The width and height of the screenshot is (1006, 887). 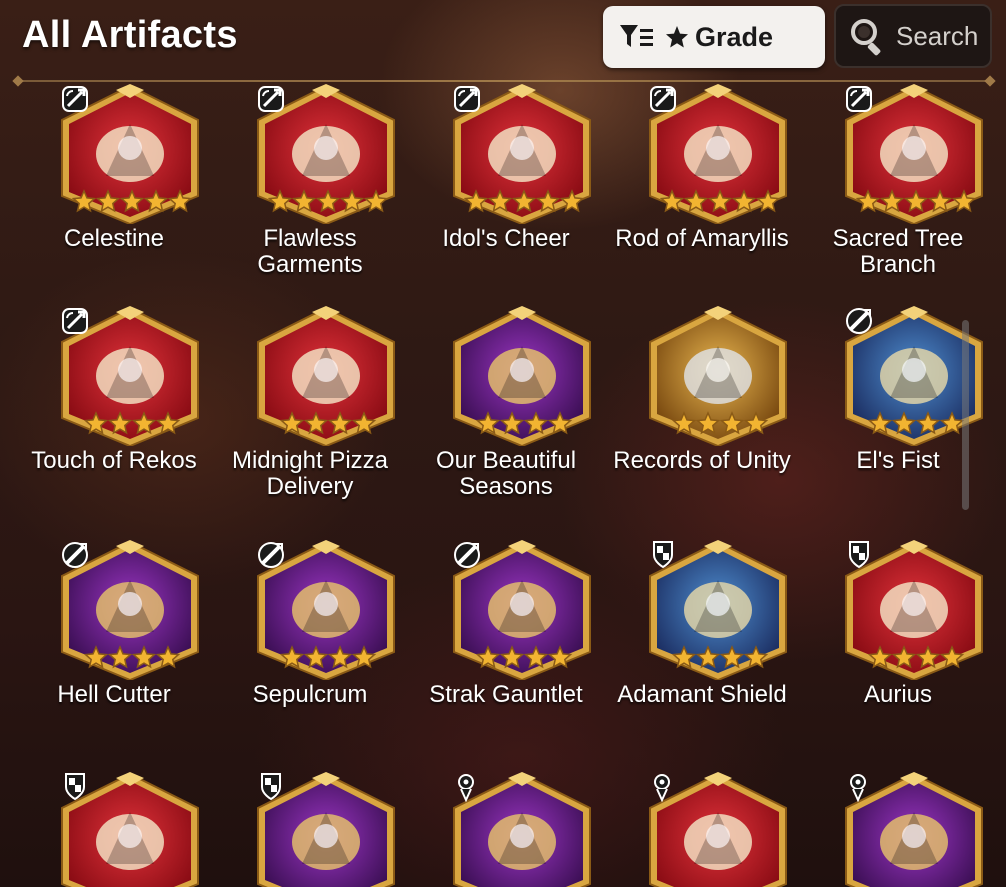 What do you see at coordinates (506, 473) in the screenshot?
I see `artifact-name: Our Beautiful Seasons` at bounding box center [506, 473].